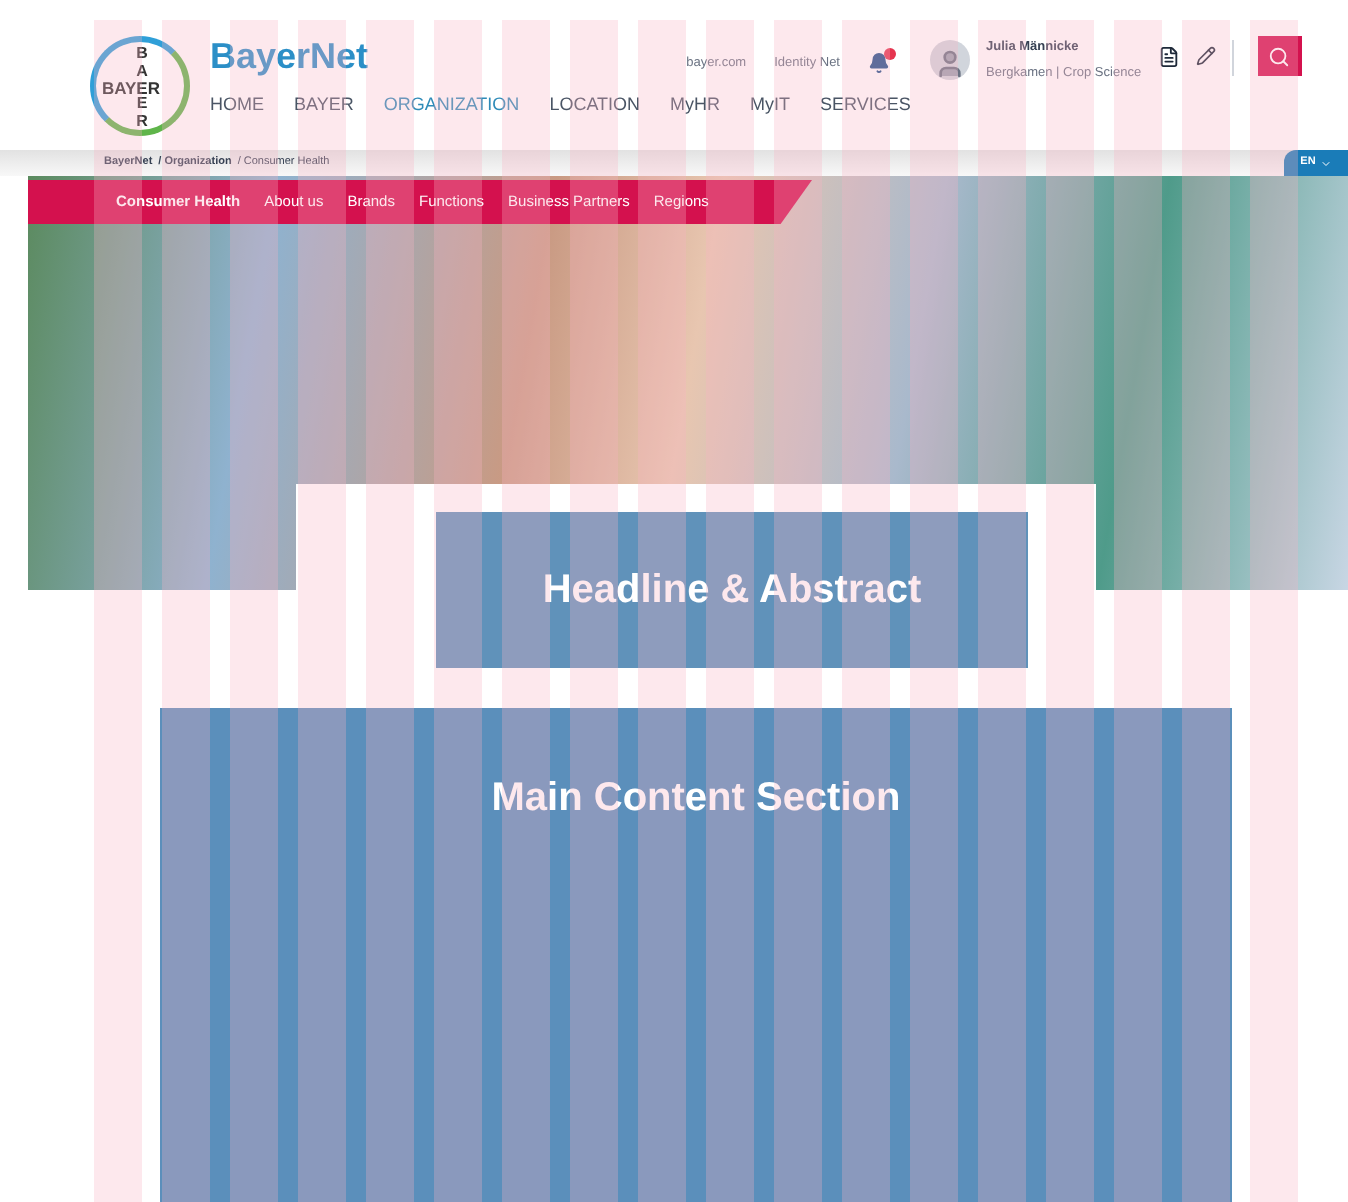 Image resolution: width=1348 pixels, height=1202 pixels. I want to click on document-icon, so click(1168, 57).